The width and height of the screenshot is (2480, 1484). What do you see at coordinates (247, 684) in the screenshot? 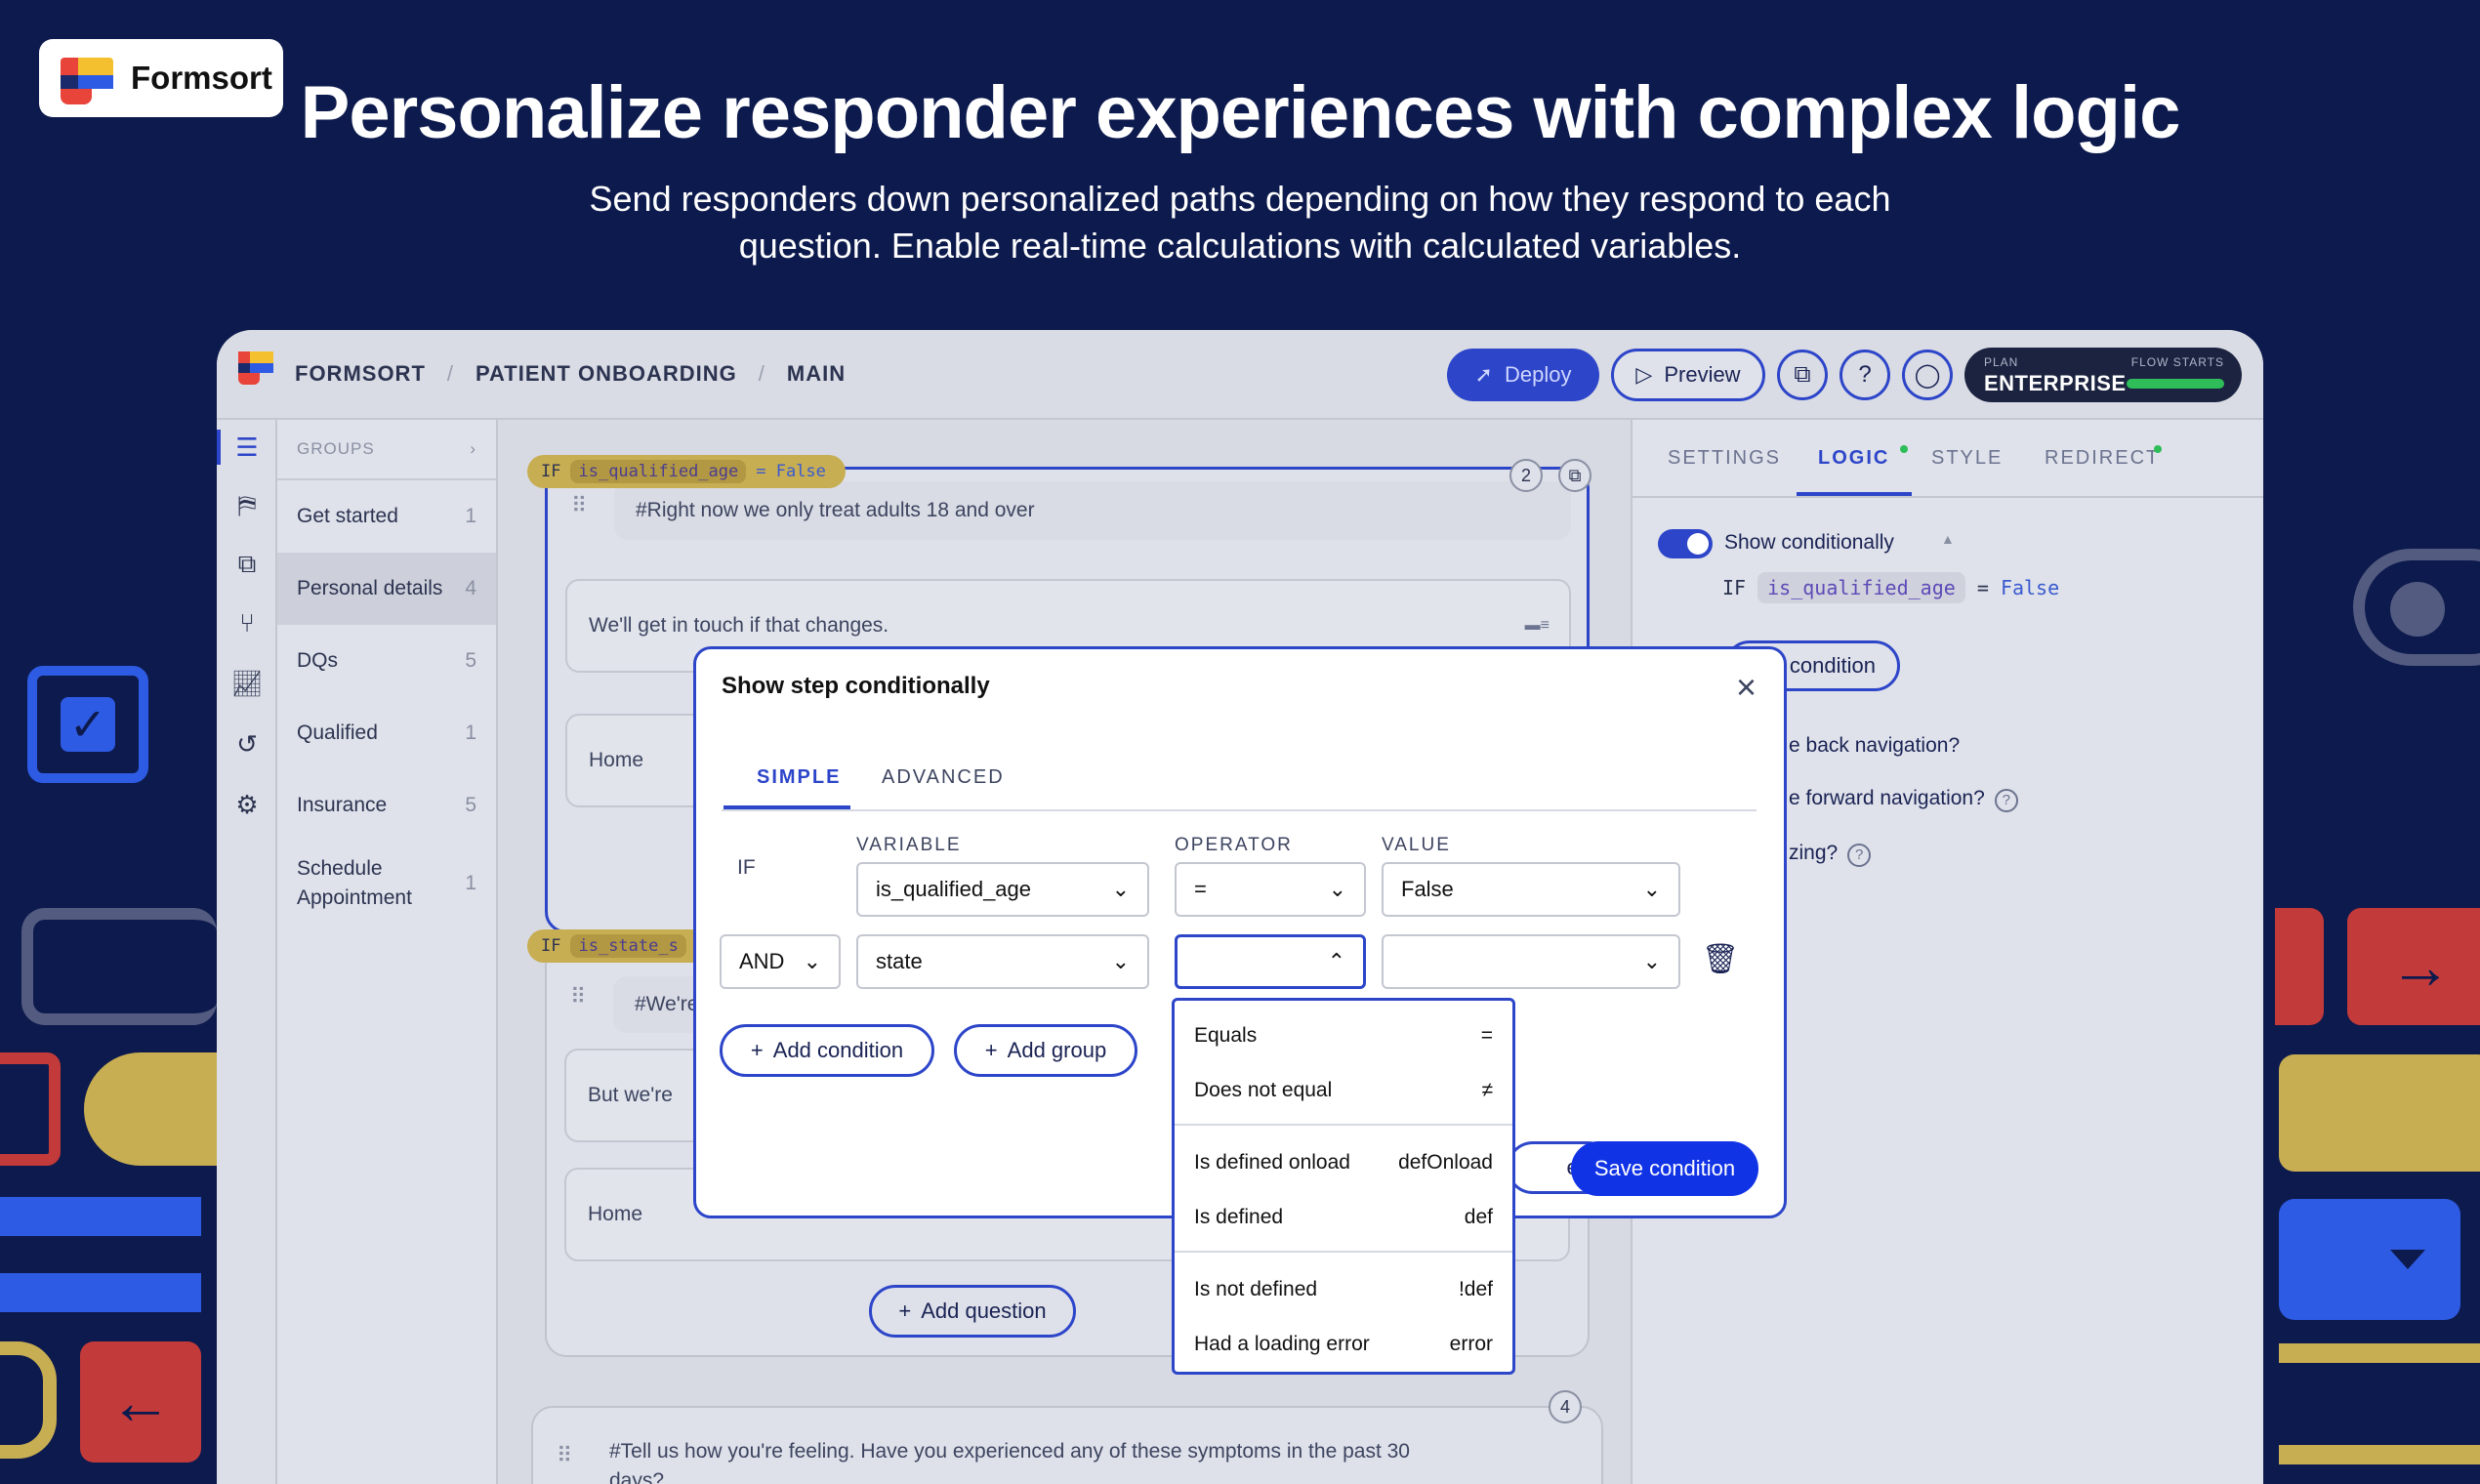
I see `chart-icon: 📈︎` at bounding box center [247, 684].